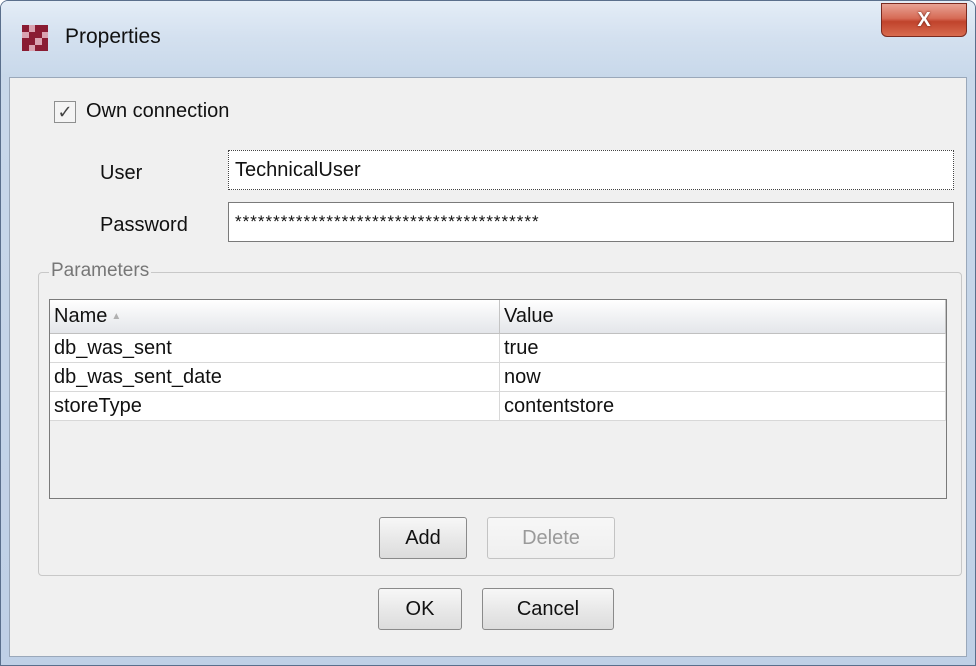 The width and height of the screenshot is (976, 666). I want to click on app-logo-icon, so click(35, 38).